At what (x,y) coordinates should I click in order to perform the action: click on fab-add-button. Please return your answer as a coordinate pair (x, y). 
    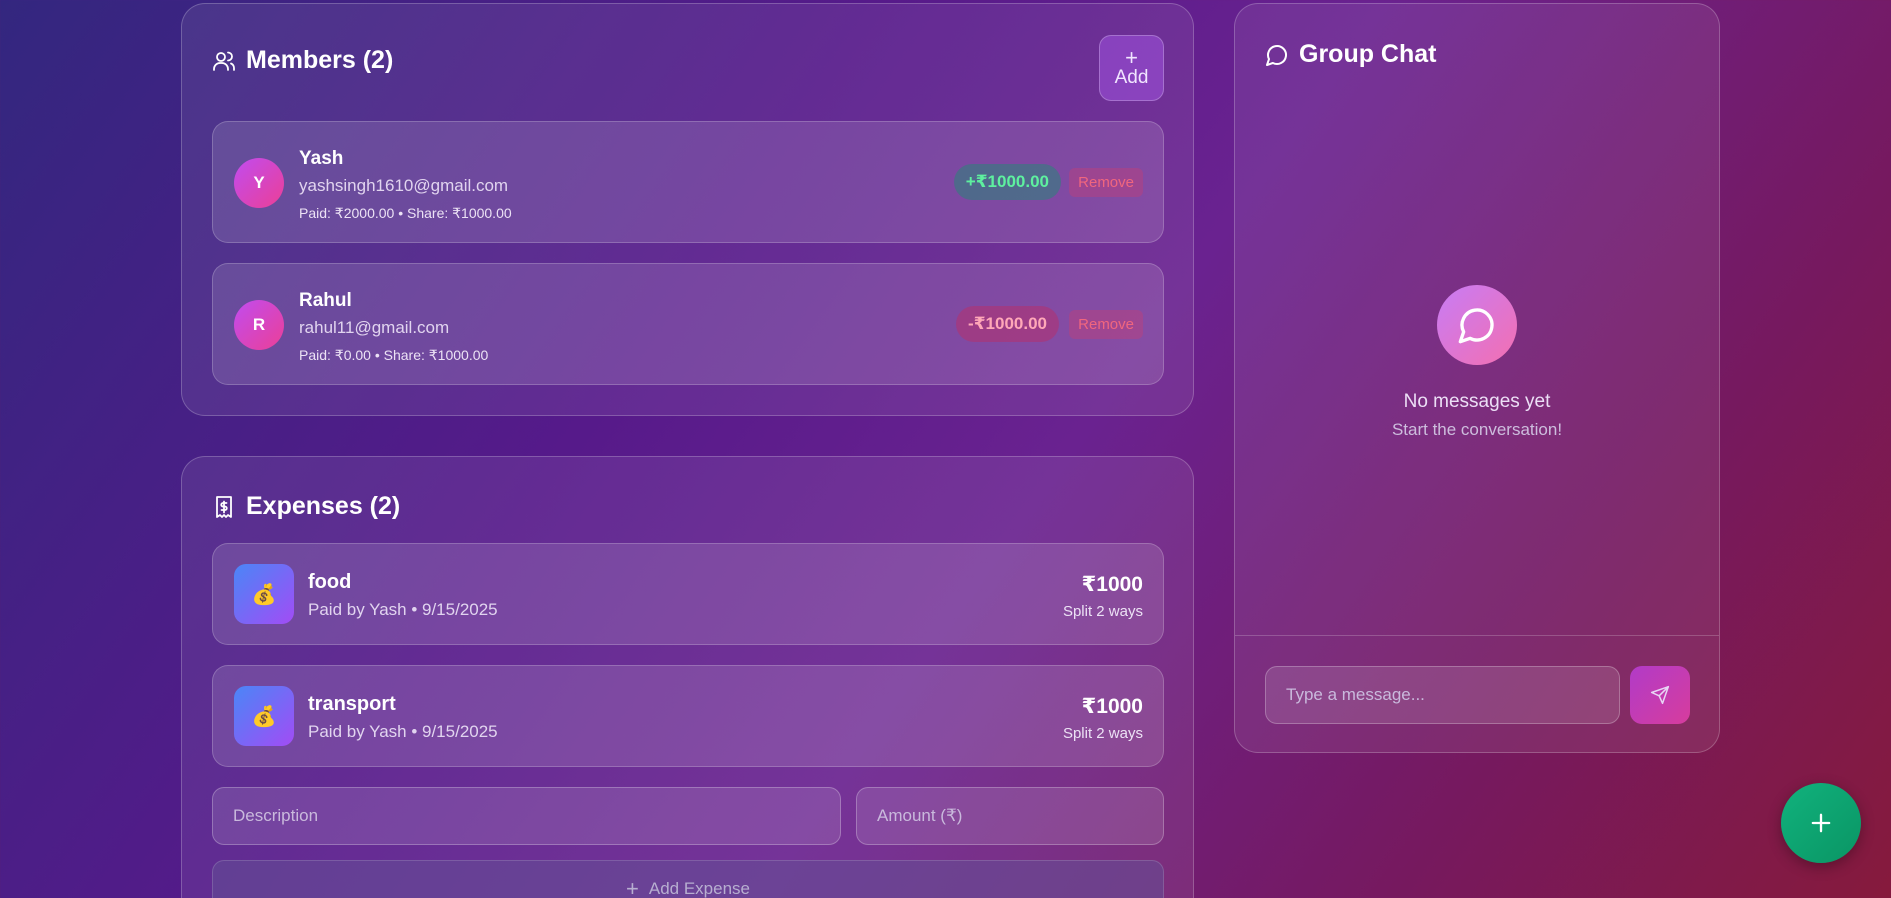
    Looking at the image, I should click on (1821, 823).